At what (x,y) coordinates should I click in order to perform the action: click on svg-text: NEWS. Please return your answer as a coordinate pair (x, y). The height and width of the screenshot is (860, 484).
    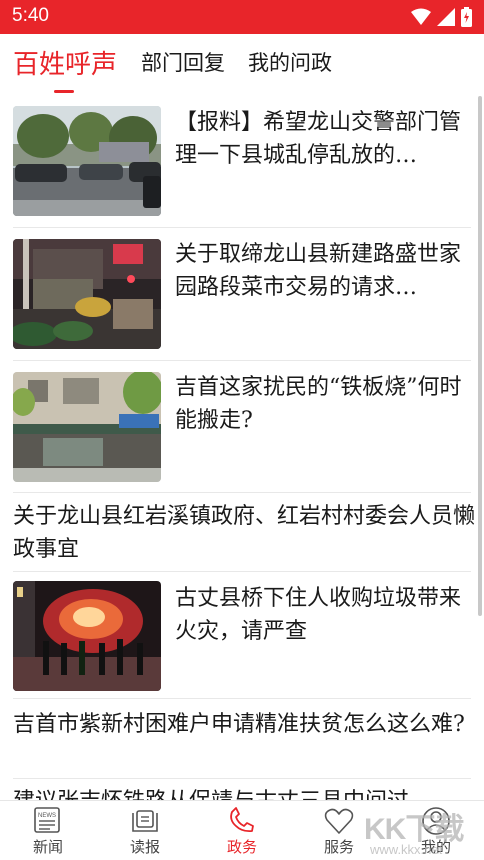
    Looking at the image, I should click on (47, 816).